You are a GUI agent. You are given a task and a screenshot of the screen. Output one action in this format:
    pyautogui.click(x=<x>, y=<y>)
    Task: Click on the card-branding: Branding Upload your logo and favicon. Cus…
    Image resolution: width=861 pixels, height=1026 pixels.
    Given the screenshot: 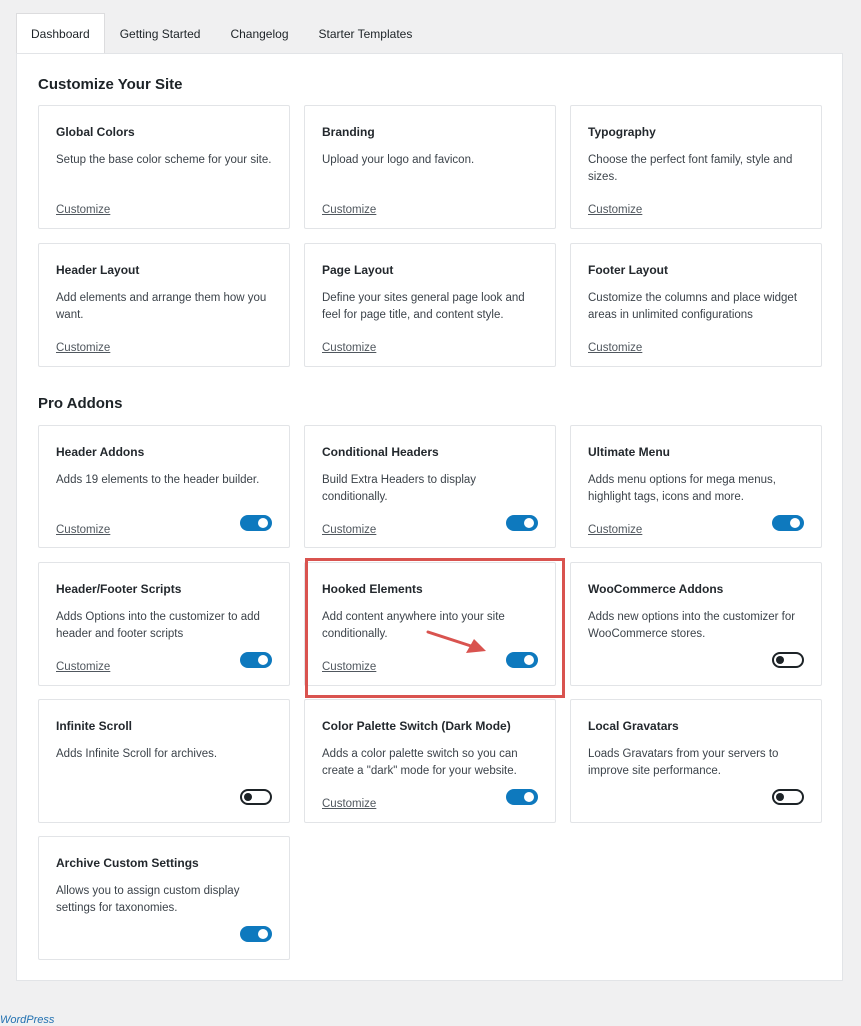 What is the action you would take?
    pyautogui.click(x=430, y=167)
    